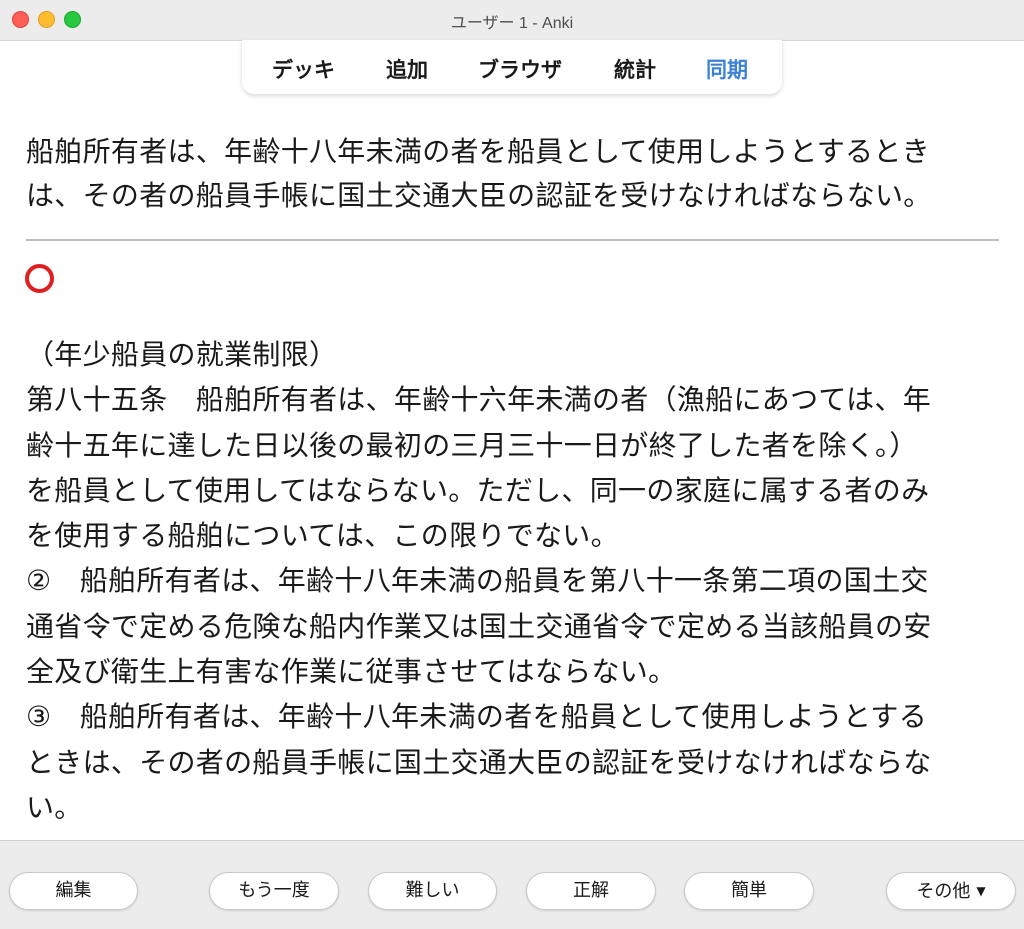 The width and height of the screenshot is (1024, 929). I want to click on red-circle-icon, so click(39, 278).